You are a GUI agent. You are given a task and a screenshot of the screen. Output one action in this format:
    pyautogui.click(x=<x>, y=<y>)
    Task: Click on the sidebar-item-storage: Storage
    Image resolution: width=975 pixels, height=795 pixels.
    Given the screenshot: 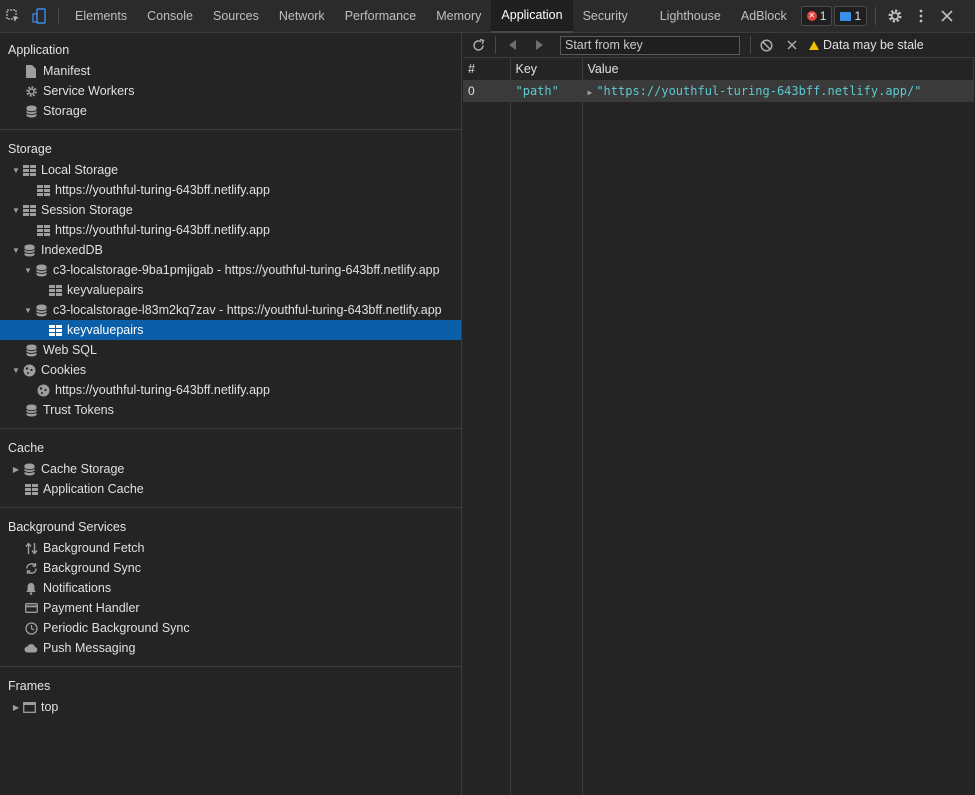 What is the action you would take?
    pyautogui.click(x=230, y=111)
    